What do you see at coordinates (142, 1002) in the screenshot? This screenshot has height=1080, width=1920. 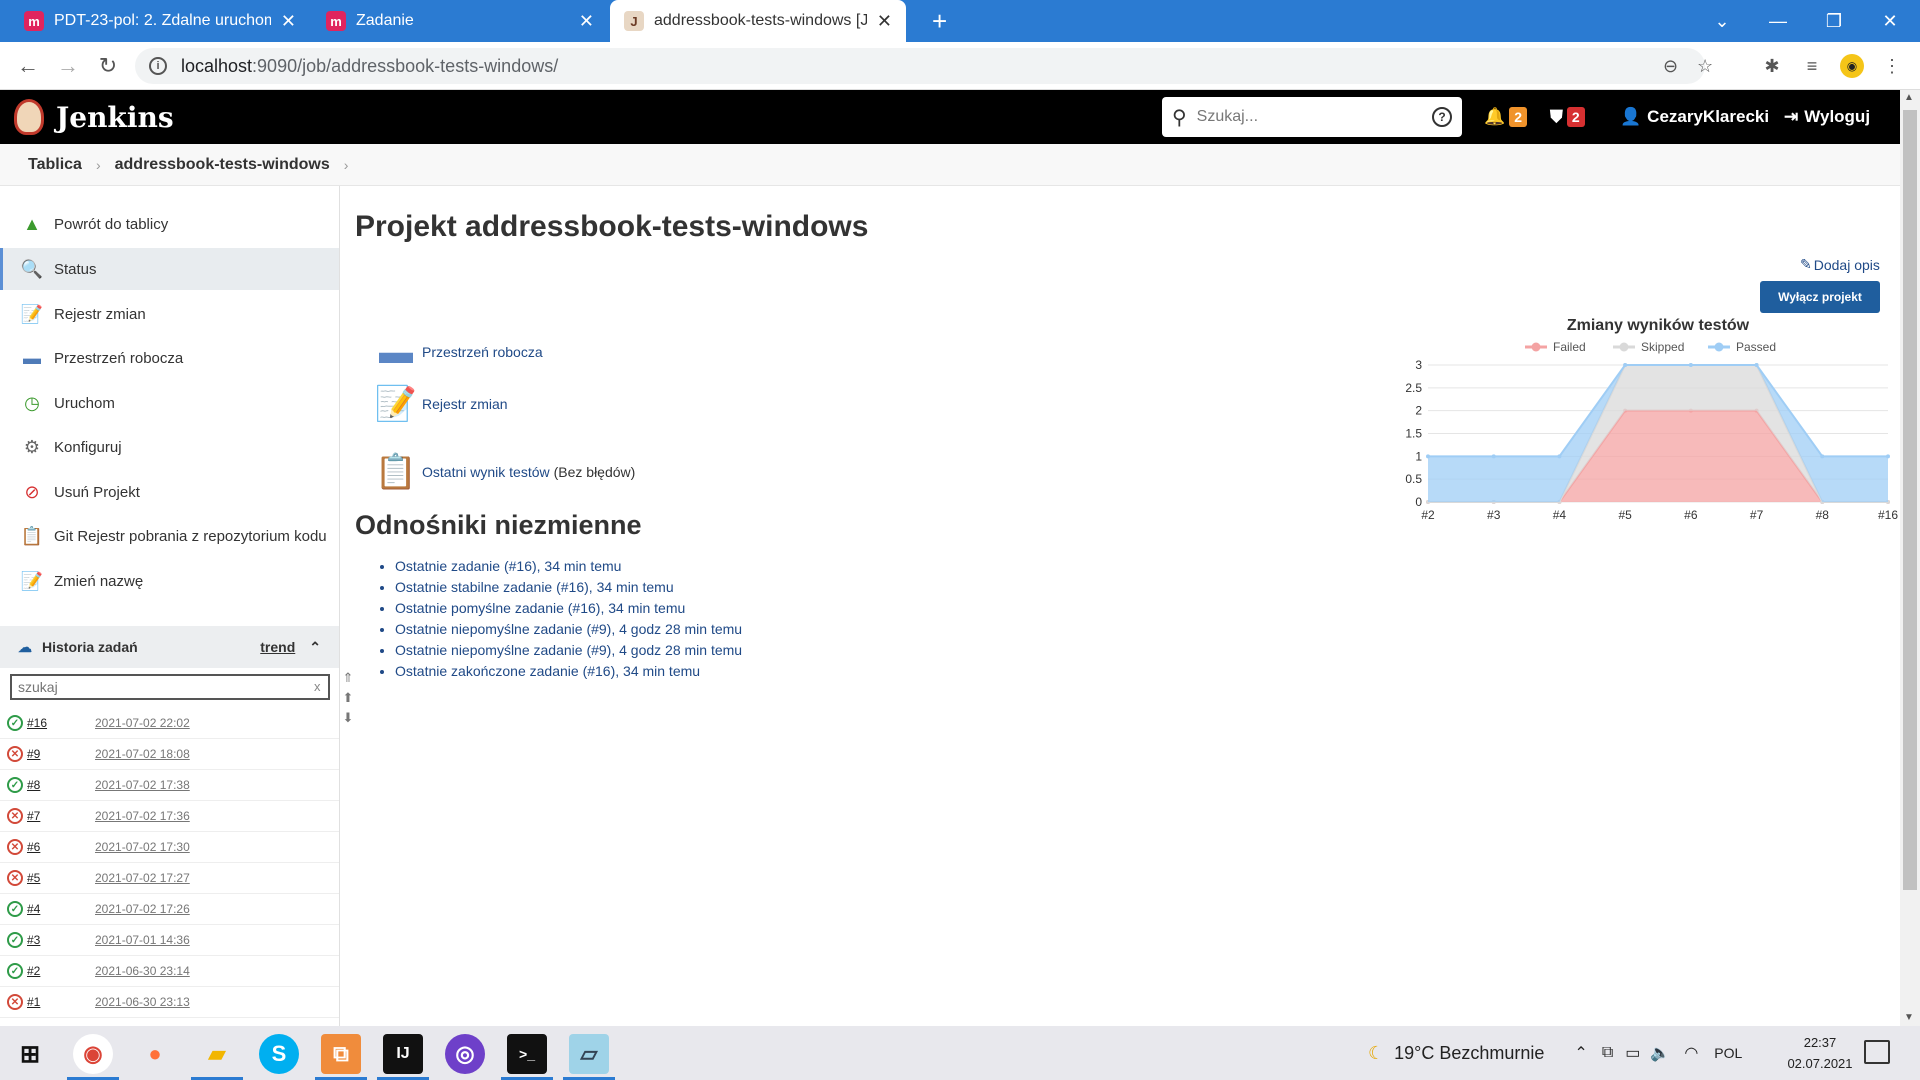 I see `build-date-link: 2021-06-30 23:13` at bounding box center [142, 1002].